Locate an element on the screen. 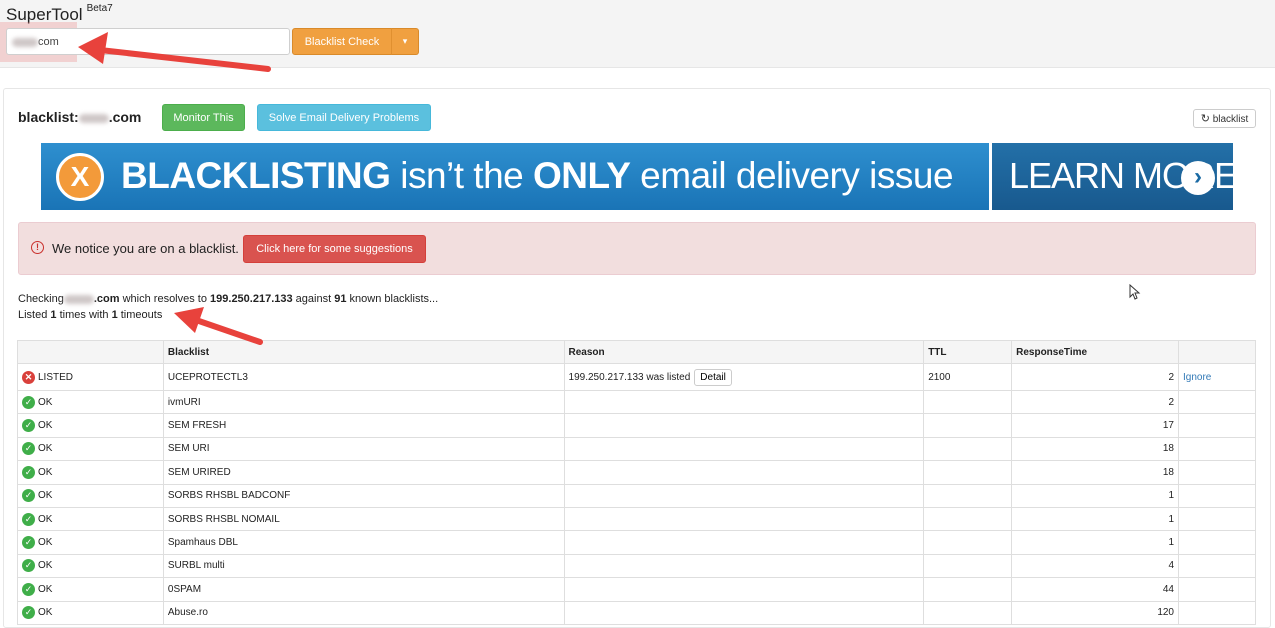 The image size is (1275, 628). table-row: ✓ OK 0SPAM 44 is located at coordinates (636, 589).